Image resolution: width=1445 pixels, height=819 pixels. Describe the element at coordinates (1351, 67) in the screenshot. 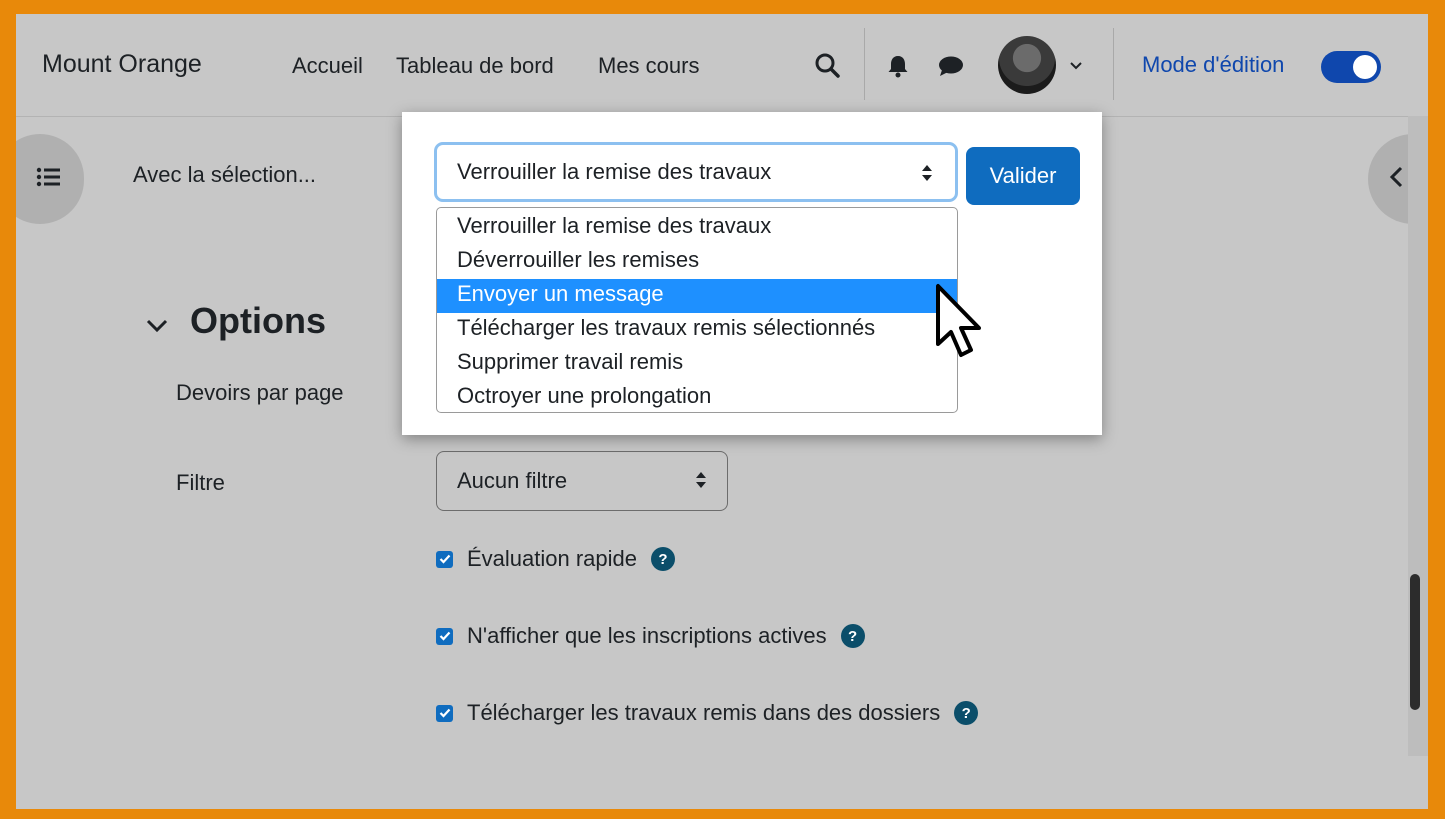

I see `edit-mode-toggle` at that location.